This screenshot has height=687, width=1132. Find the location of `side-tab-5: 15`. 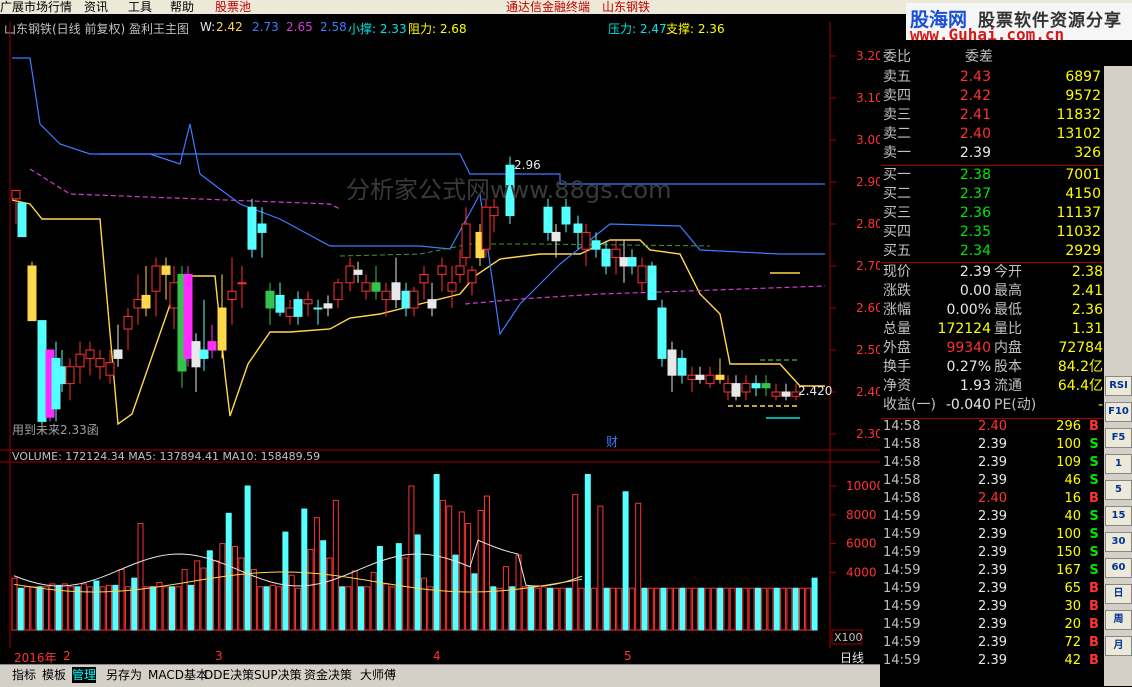

side-tab-5: 15 is located at coordinates (1118, 516).